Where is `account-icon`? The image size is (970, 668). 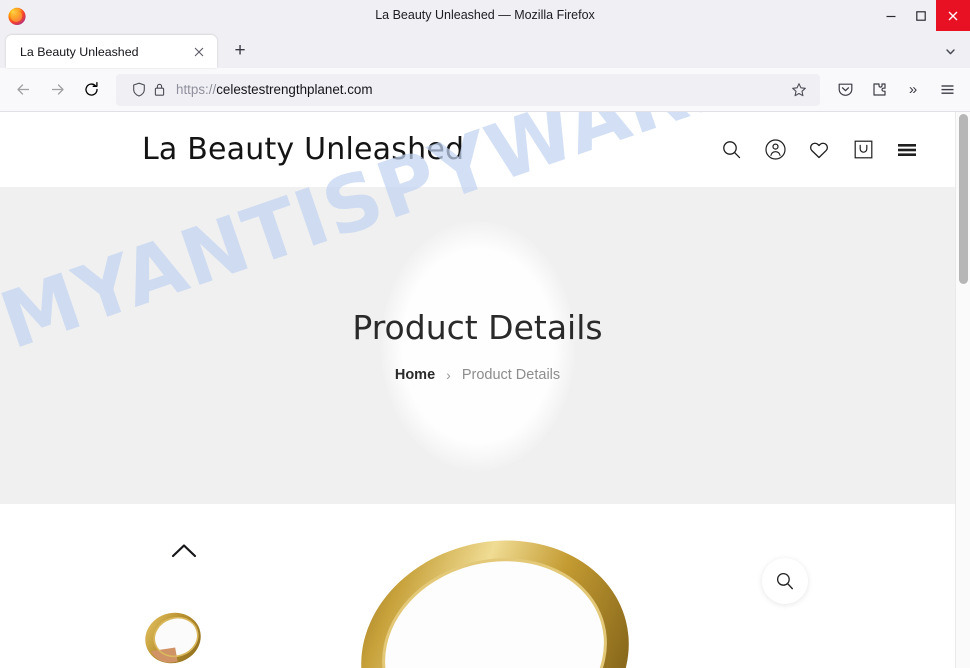
account-icon is located at coordinates (775, 150).